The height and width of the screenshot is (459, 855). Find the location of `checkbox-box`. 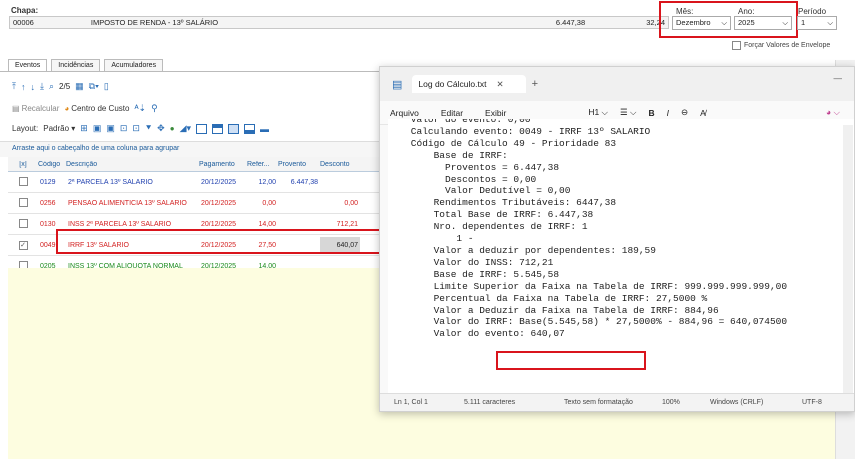

checkbox-box is located at coordinates (23, 223).